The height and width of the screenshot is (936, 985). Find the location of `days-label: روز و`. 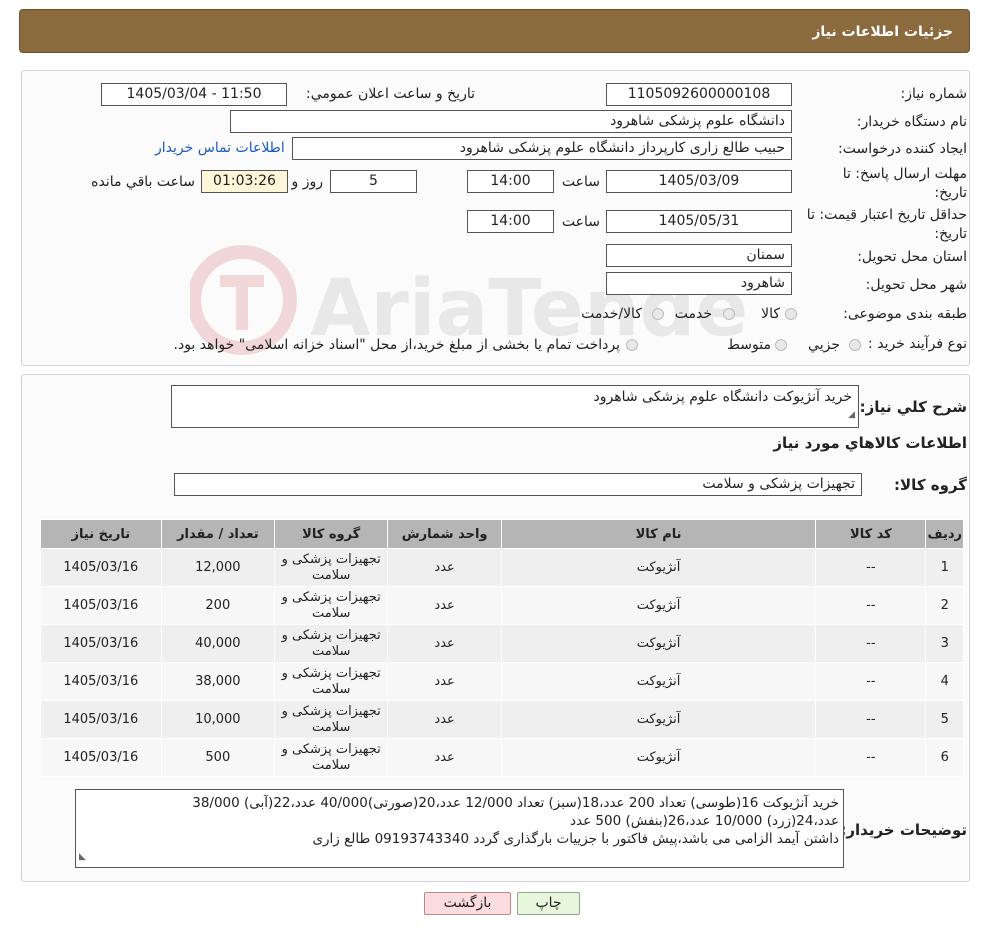

days-label: روز و is located at coordinates (307, 182).